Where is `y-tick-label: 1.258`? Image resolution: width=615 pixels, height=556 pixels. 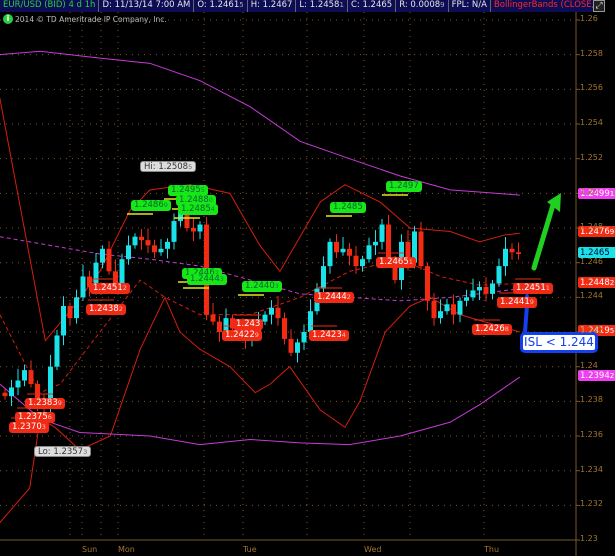
y-tick-label: 1.258 is located at coordinates (591, 53).